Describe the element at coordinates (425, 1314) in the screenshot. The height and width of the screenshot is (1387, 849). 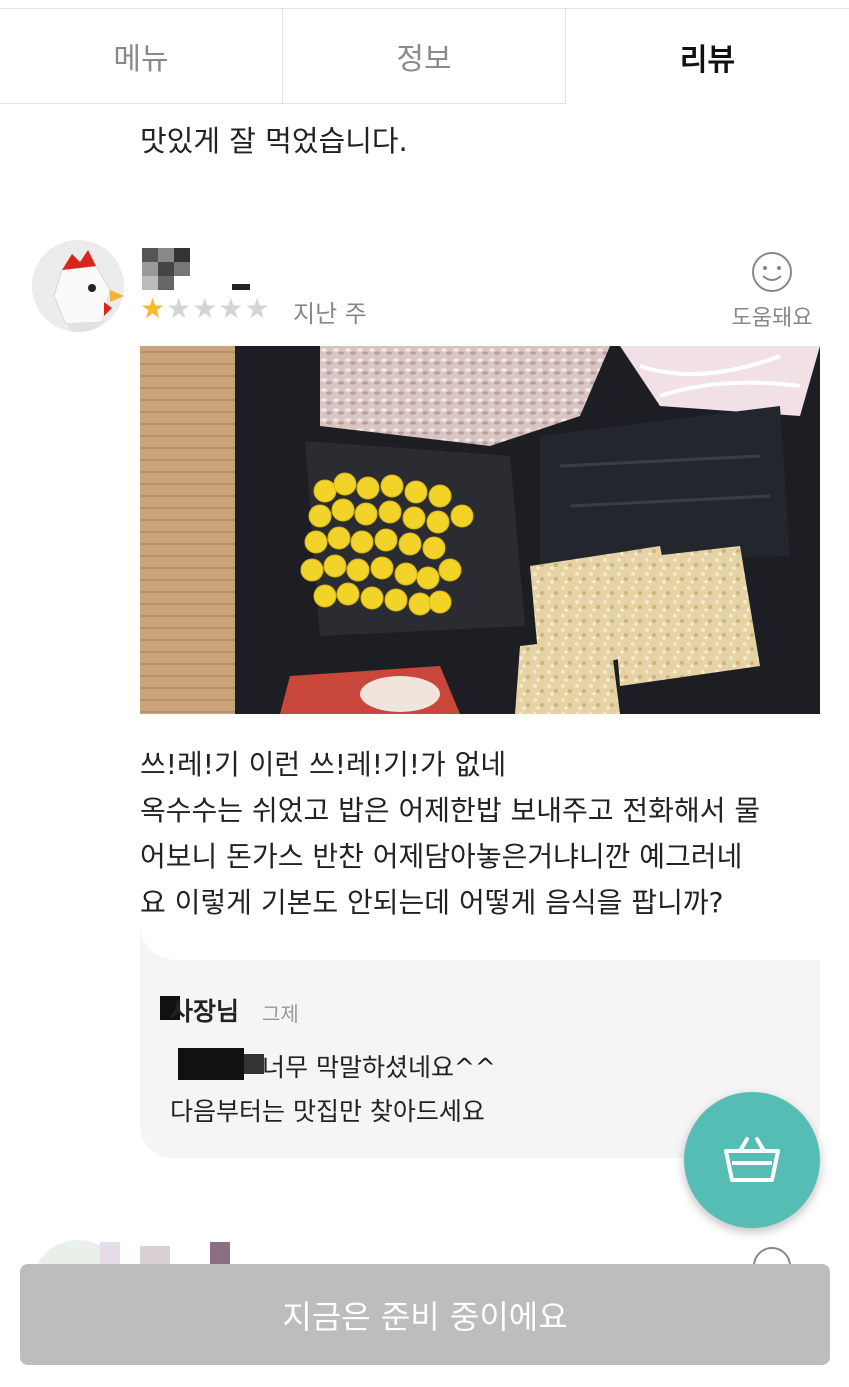
I see `order-button-disabled: 지금은 준비 중이에요` at that location.